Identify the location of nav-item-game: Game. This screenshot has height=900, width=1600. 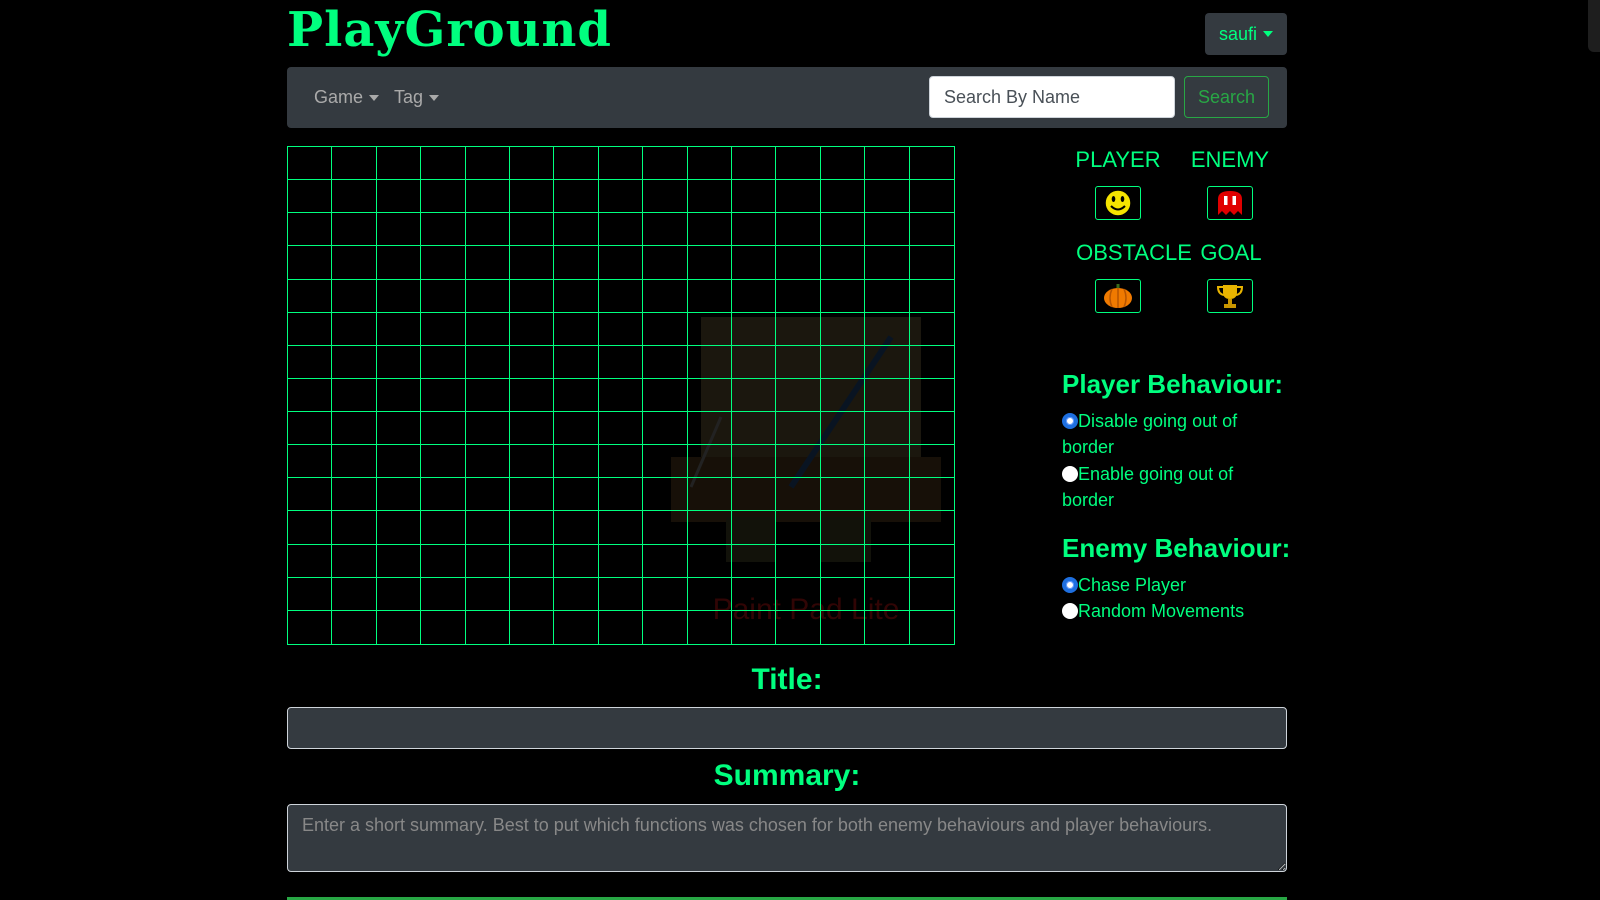
(347, 97).